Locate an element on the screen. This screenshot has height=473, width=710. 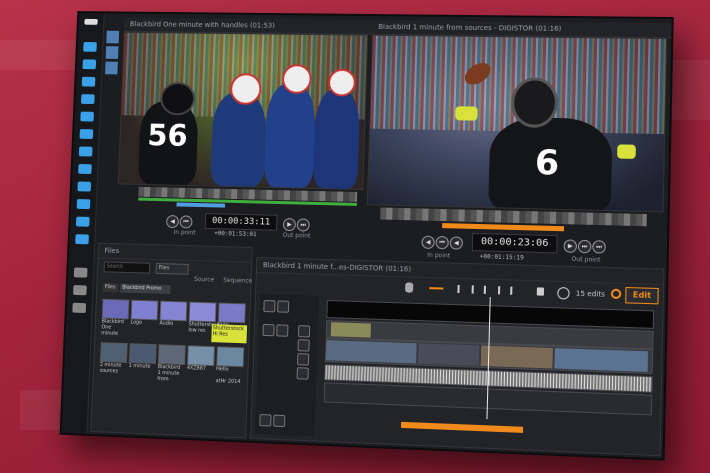
tab-blackbird-promo: Blackbird Promo is located at coordinates (145, 289).